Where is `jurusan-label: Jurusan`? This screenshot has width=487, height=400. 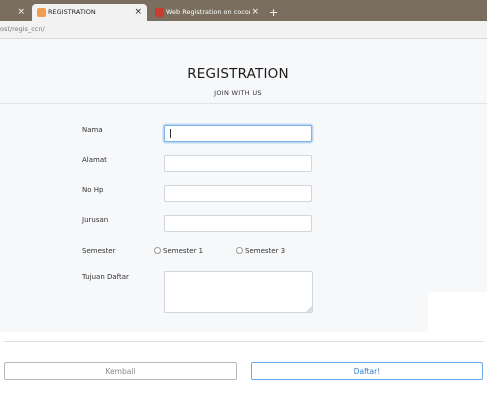 jurusan-label: Jurusan is located at coordinates (95, 220).